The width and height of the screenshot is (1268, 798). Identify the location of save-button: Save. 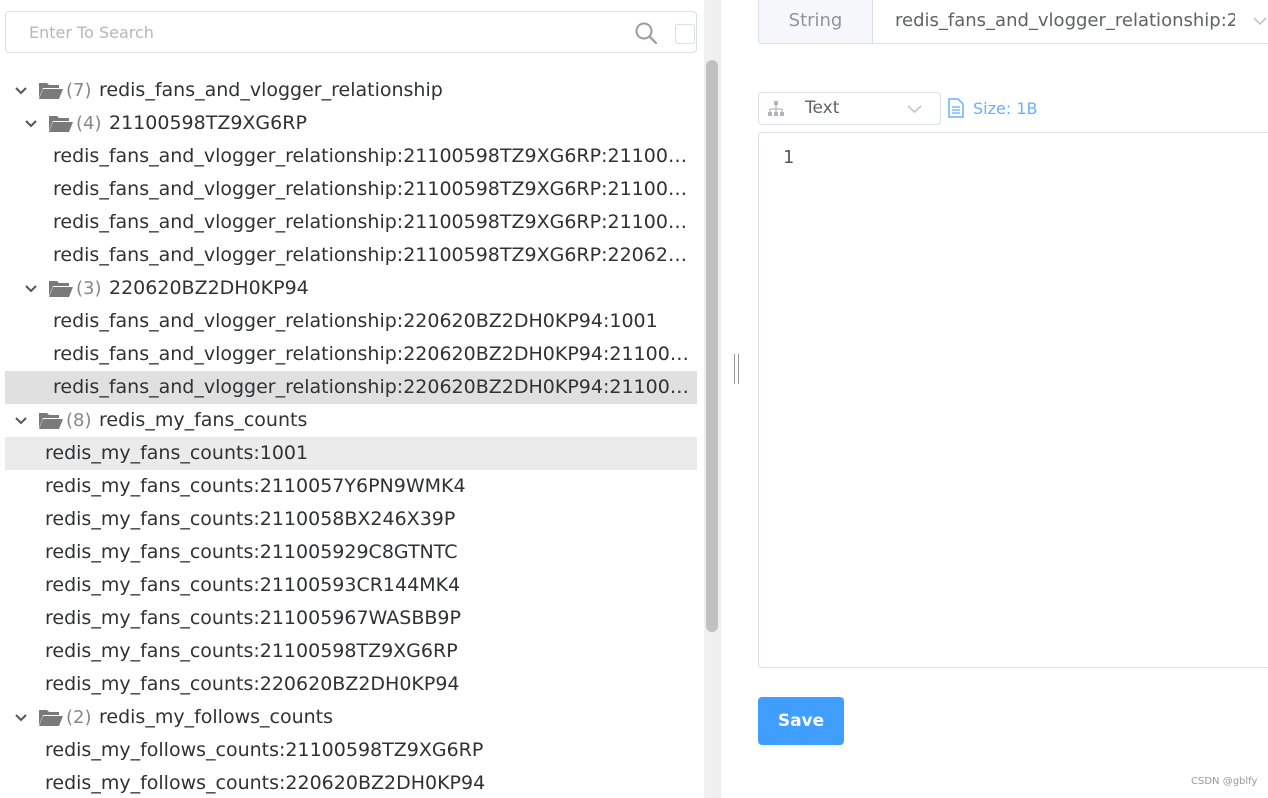
(801, 721).